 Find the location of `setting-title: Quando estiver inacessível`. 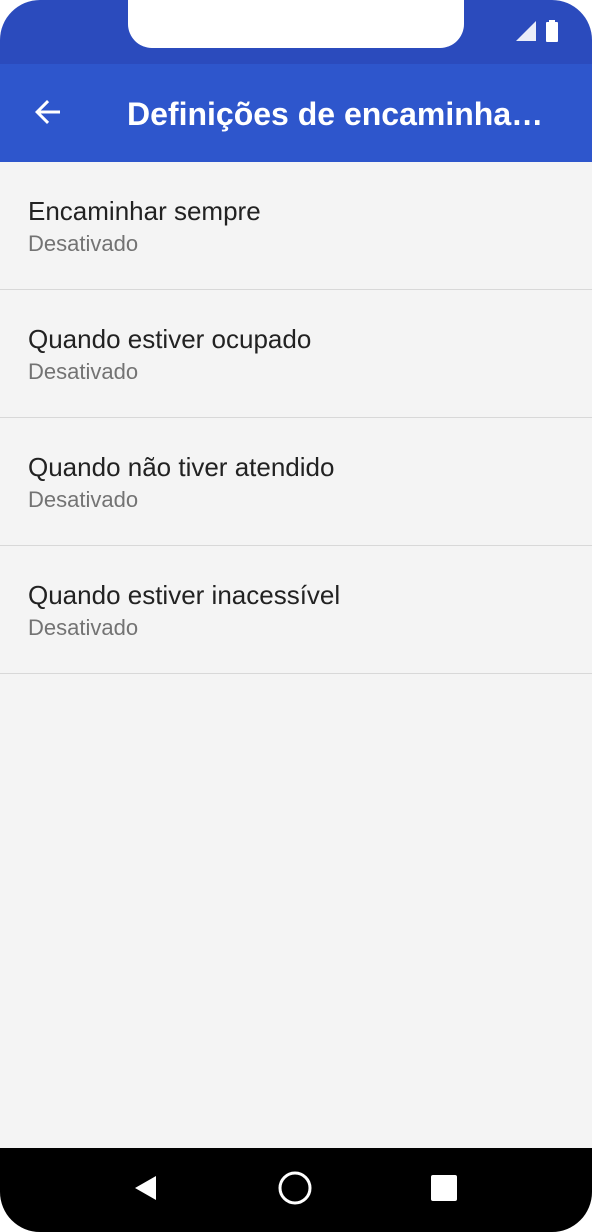

setting-title: Quando estiver inacessível is located at coordinates (184, 595).